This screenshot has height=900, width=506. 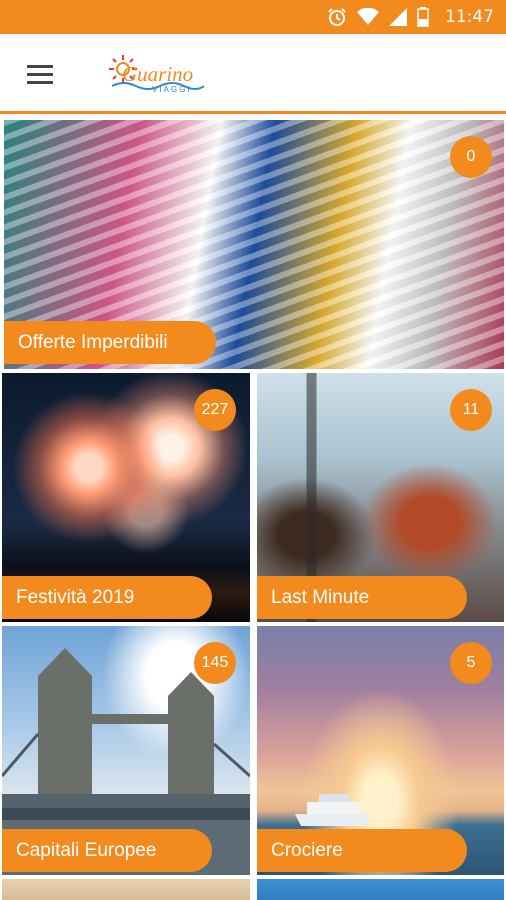 I want to click on hamburger-menu-icon, so click(x=40, y=74).